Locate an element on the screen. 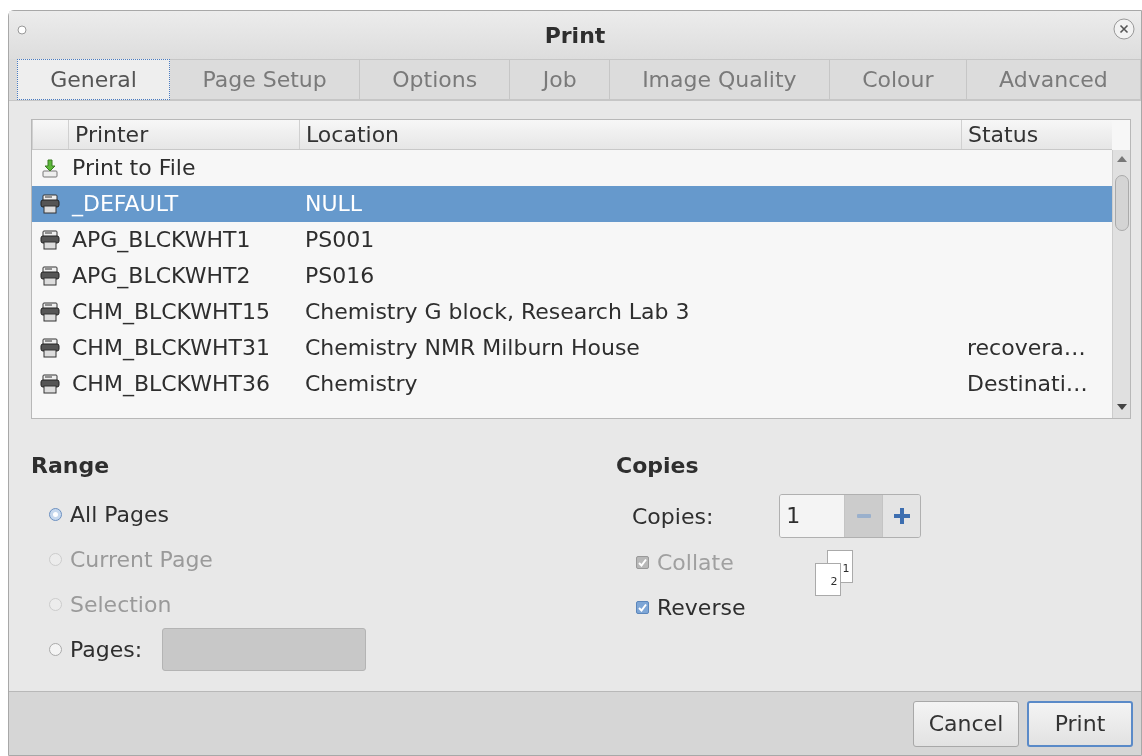 Image resolution: width=1142 pixels, height=756 pixels. tab: General is located at coordinates (94, 79).